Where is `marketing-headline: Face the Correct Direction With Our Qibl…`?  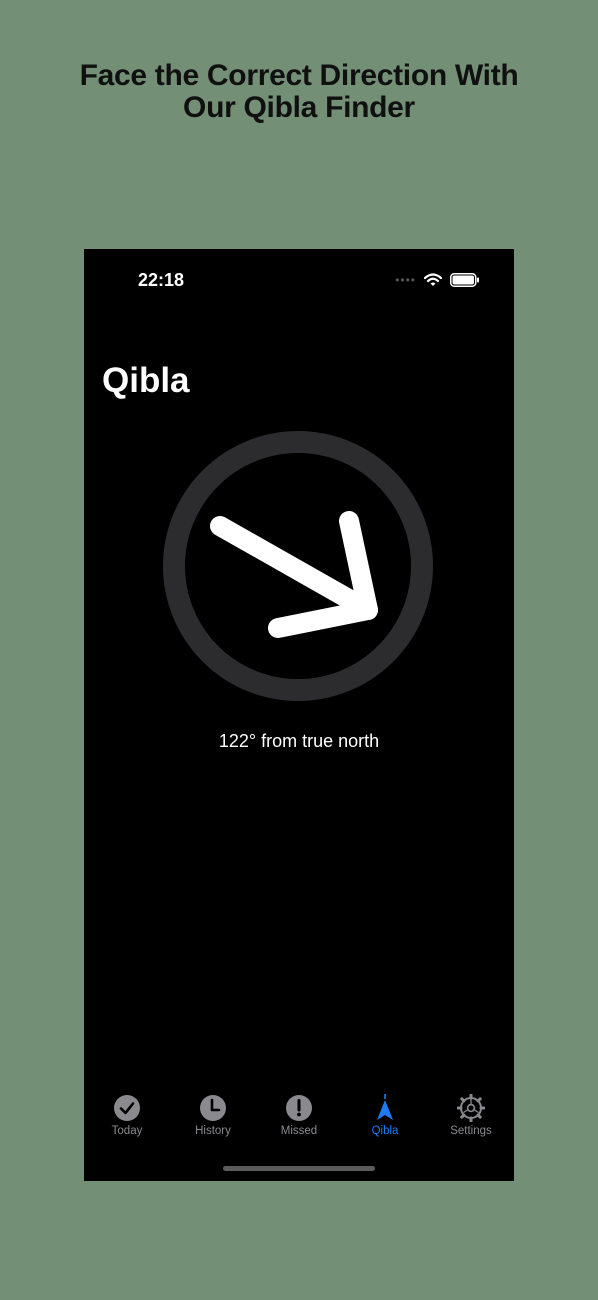 marketing-headline: Face the Correct Direction With Our Qibl… is located at coordinates (299, 92).